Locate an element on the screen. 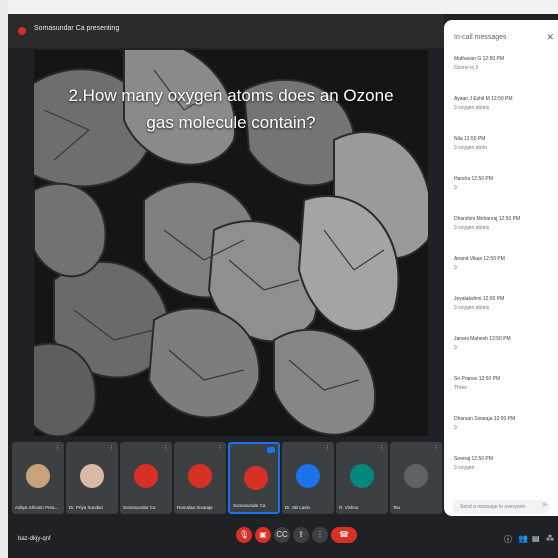 The height and width of the screenshot is (558, 558). speaking-indicator-icon is located at coordinates (271, 450).